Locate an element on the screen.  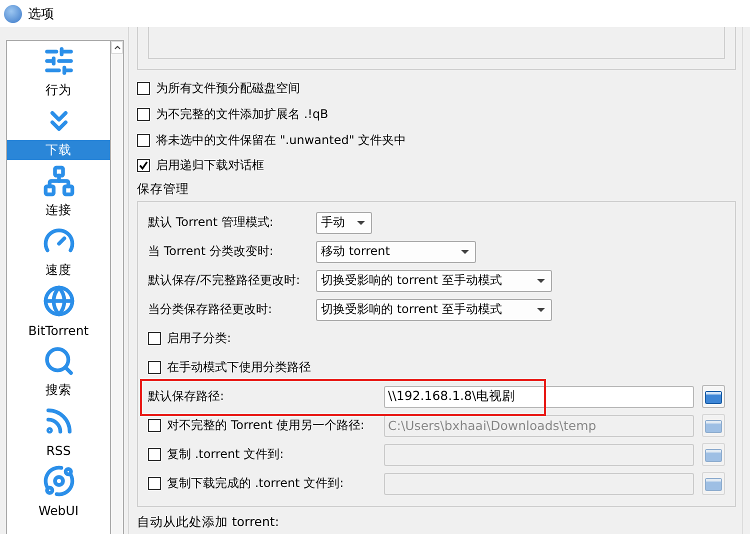
app-icon is located at coordinates (13, 13).